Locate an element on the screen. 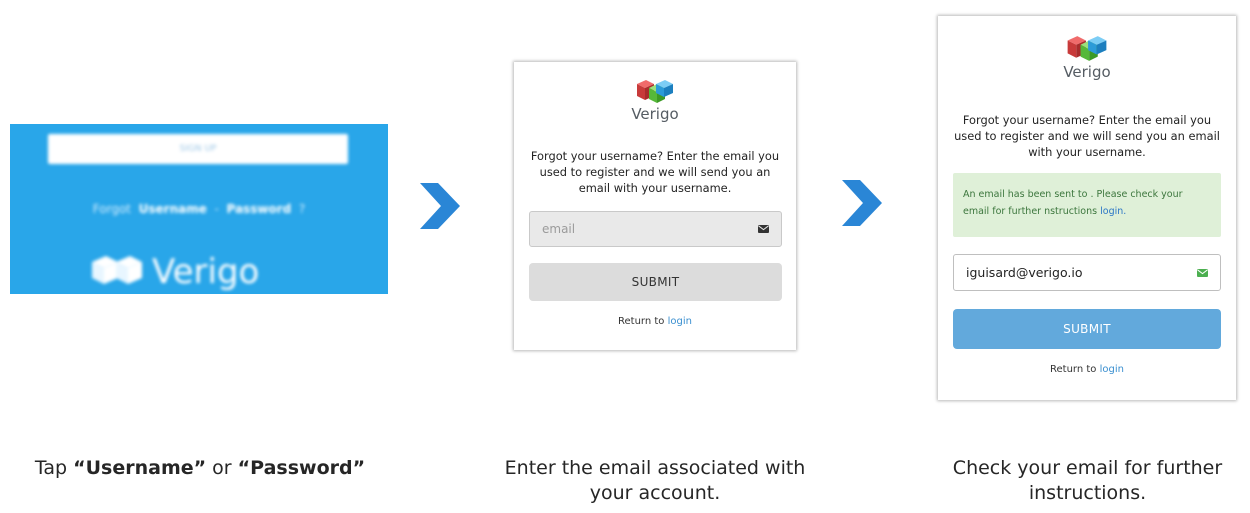 This screenshot has height=513, width=1250. step3-submit-button: SUBMIT is located at coordinates (1087, 329).